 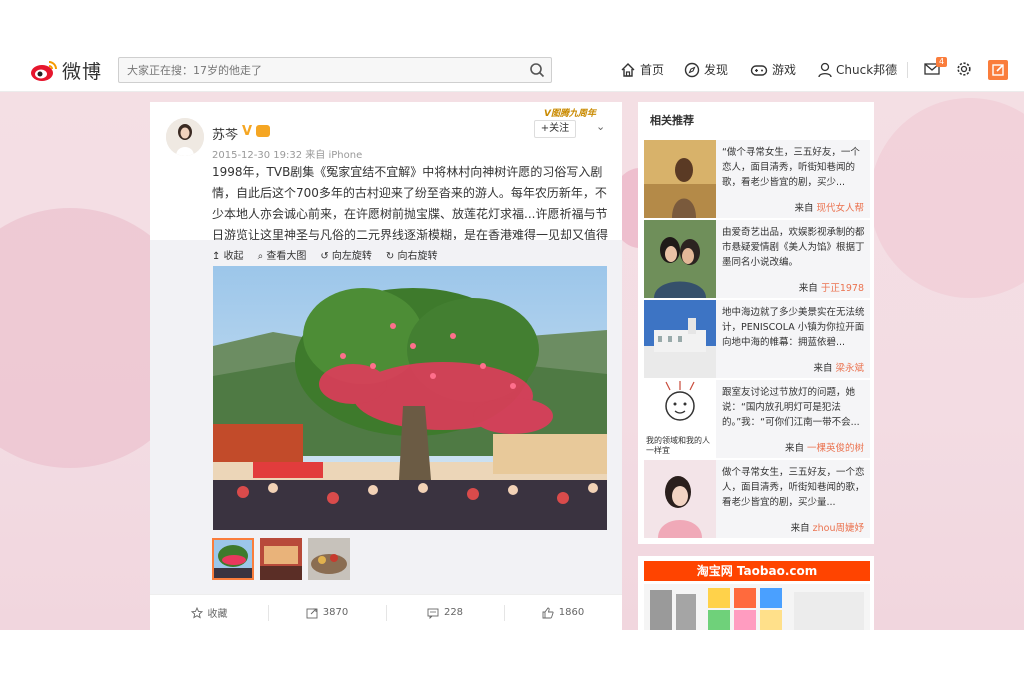 I want to click on nav-user: Chuck邦德, so click(x=857, y=69).